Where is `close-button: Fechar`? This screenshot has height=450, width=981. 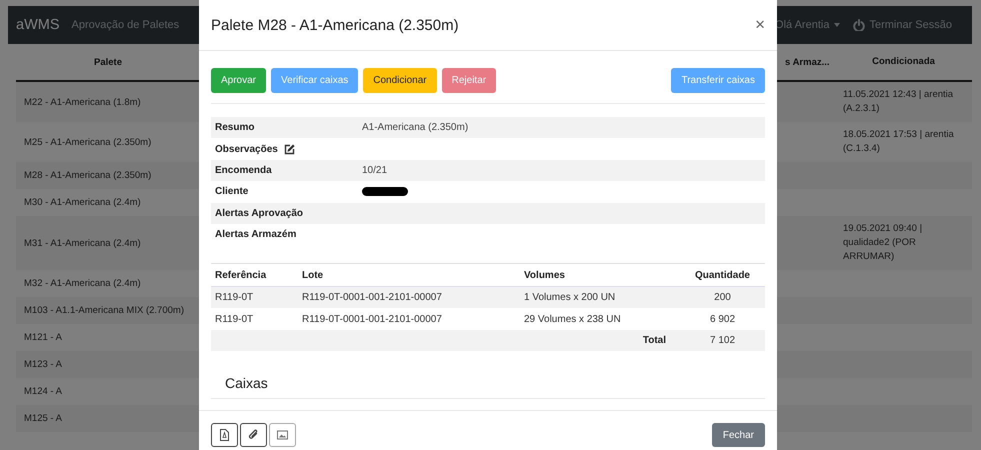 close-button: Fechar is located at coordinates (738, 435).